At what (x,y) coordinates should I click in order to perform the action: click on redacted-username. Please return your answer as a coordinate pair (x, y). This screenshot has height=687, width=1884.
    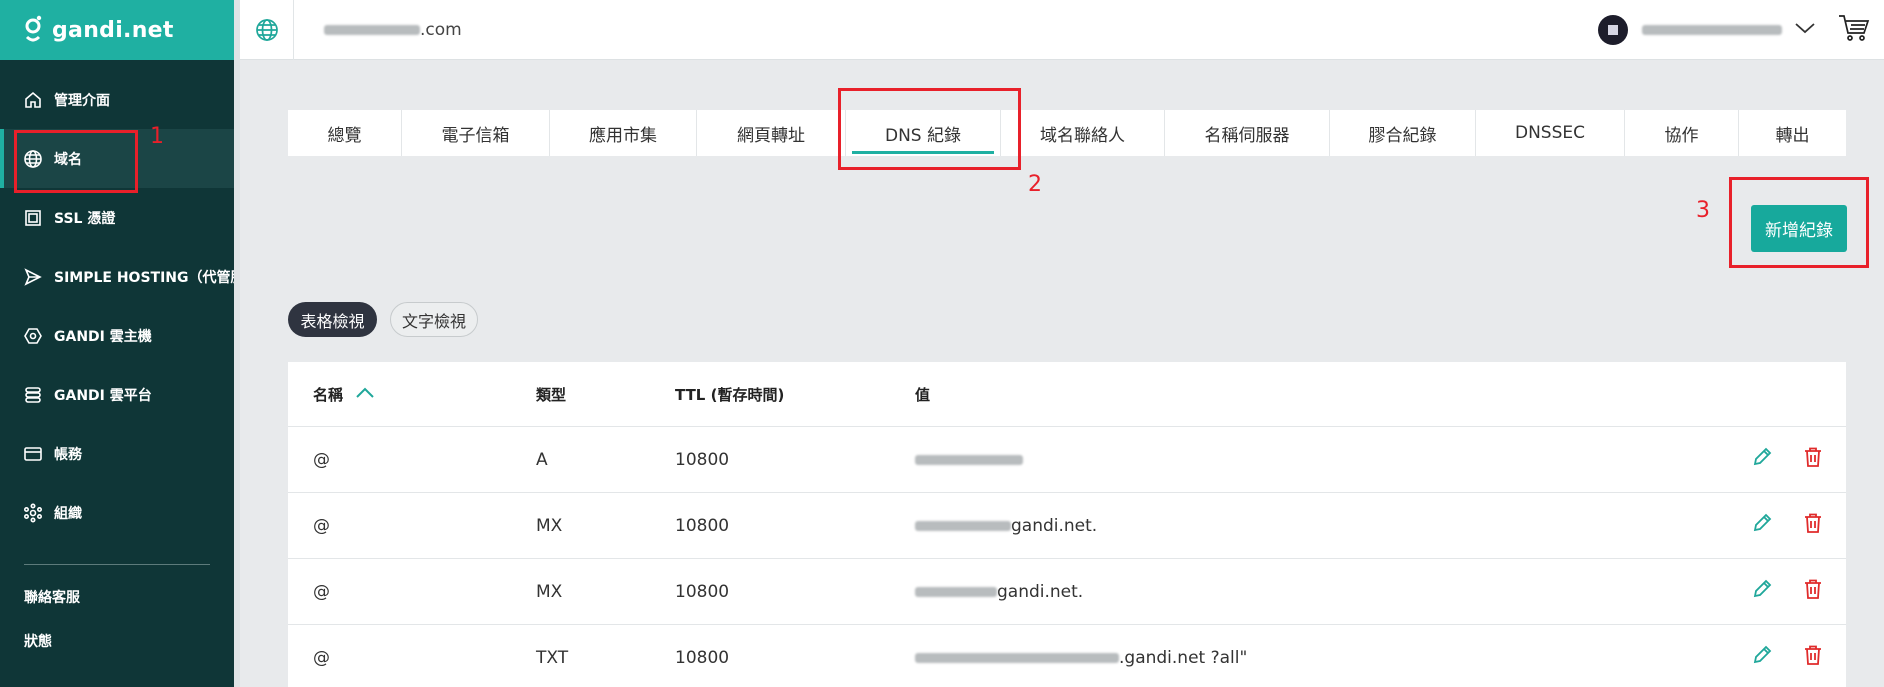
    Looking at the image, I should click on (1712, 29).